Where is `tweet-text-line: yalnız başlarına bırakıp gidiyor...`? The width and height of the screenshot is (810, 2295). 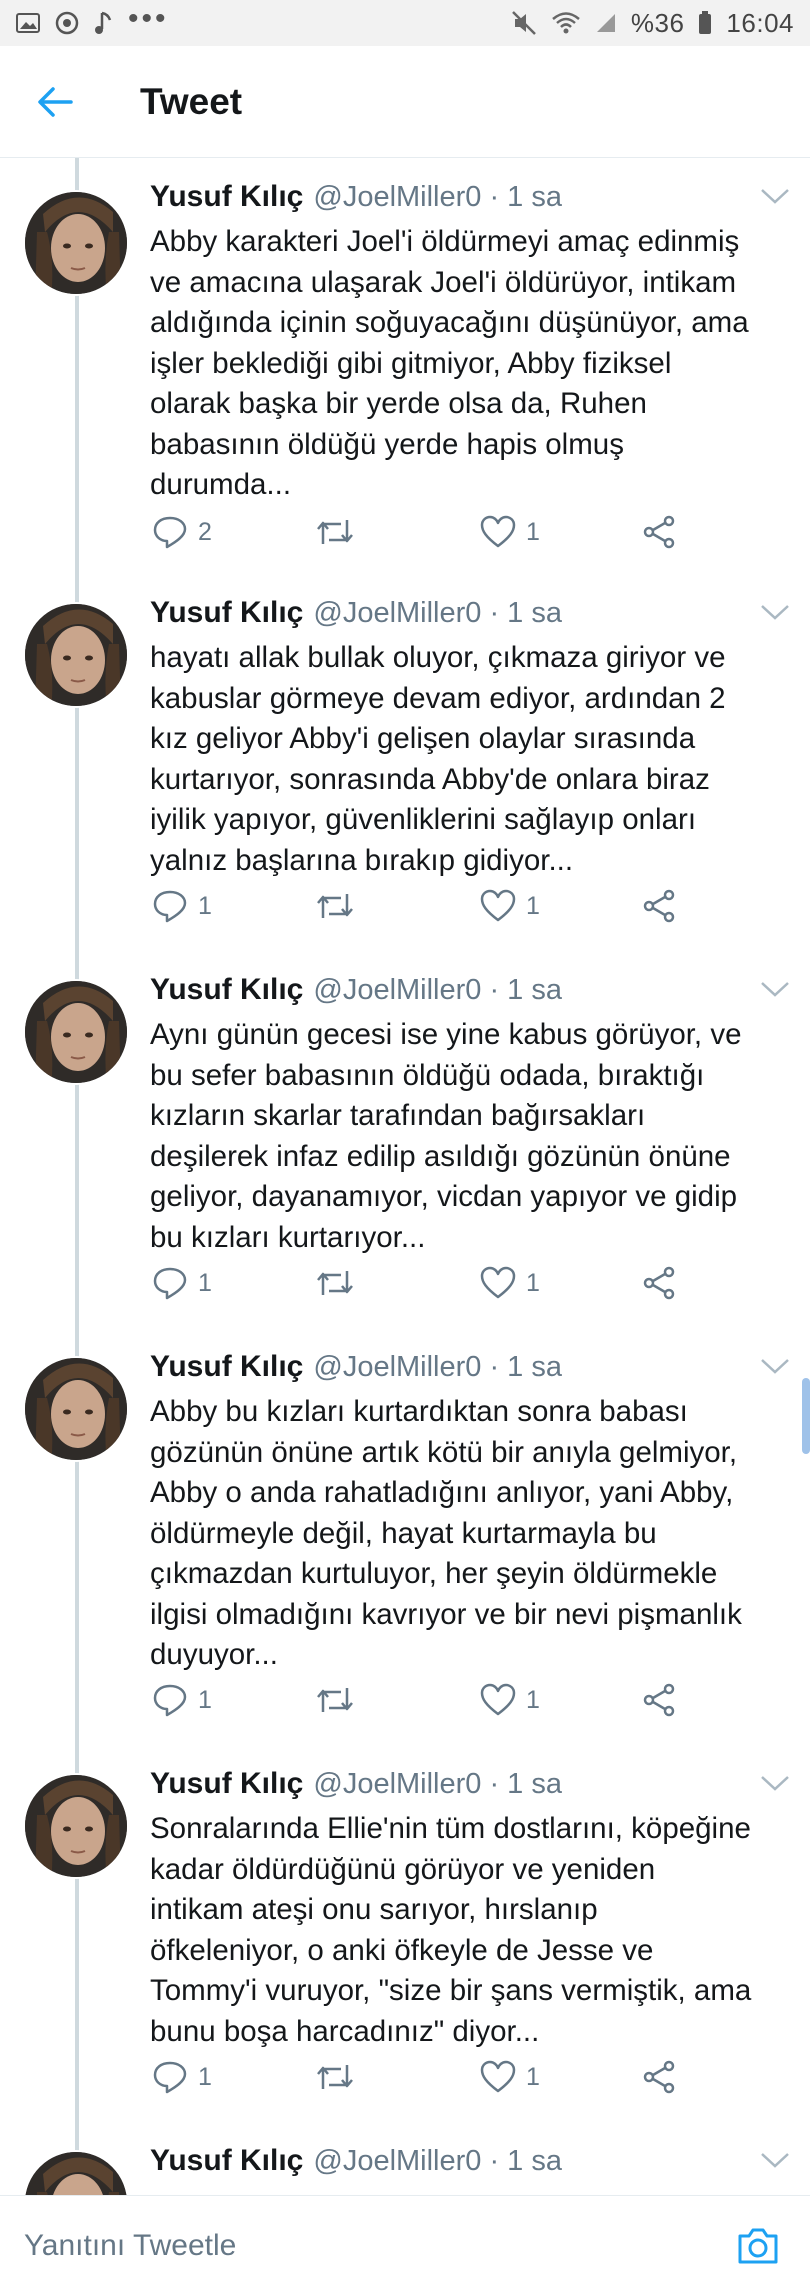 tweet-text-line: yalnız başlarına bırakıp gidiyor... is located at coordinates (362, 860).